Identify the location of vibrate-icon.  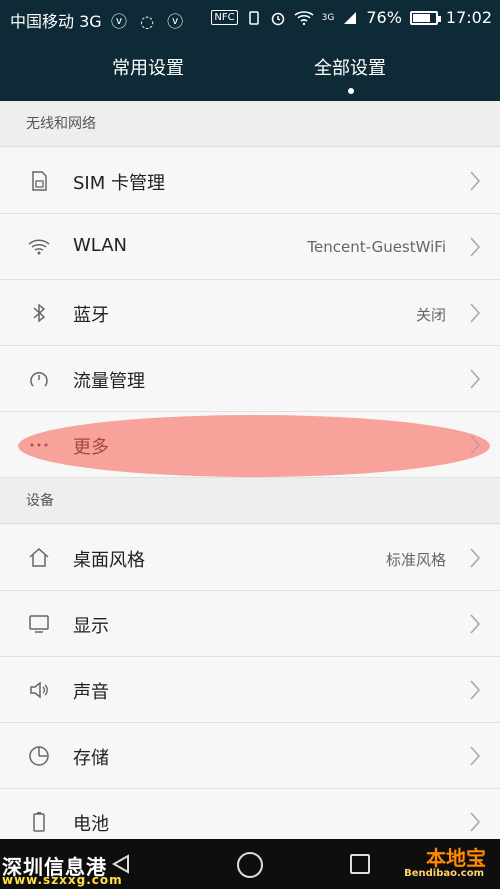
(253, 17).